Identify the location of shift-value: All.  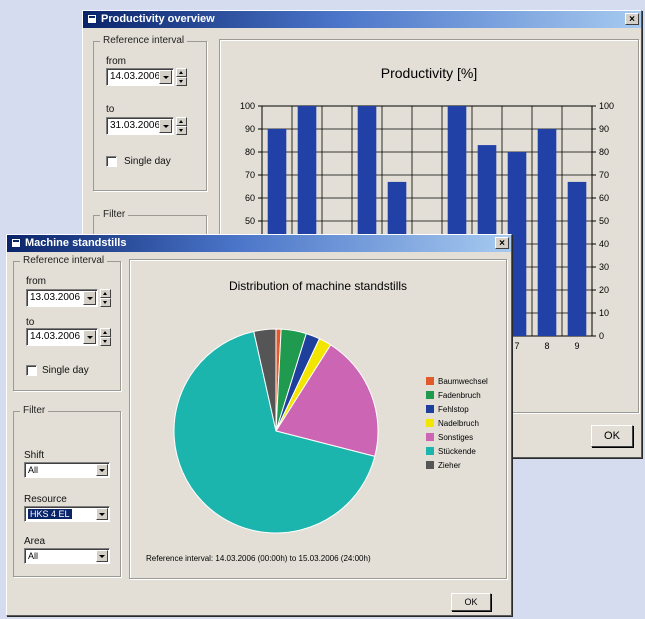
(33, 470).